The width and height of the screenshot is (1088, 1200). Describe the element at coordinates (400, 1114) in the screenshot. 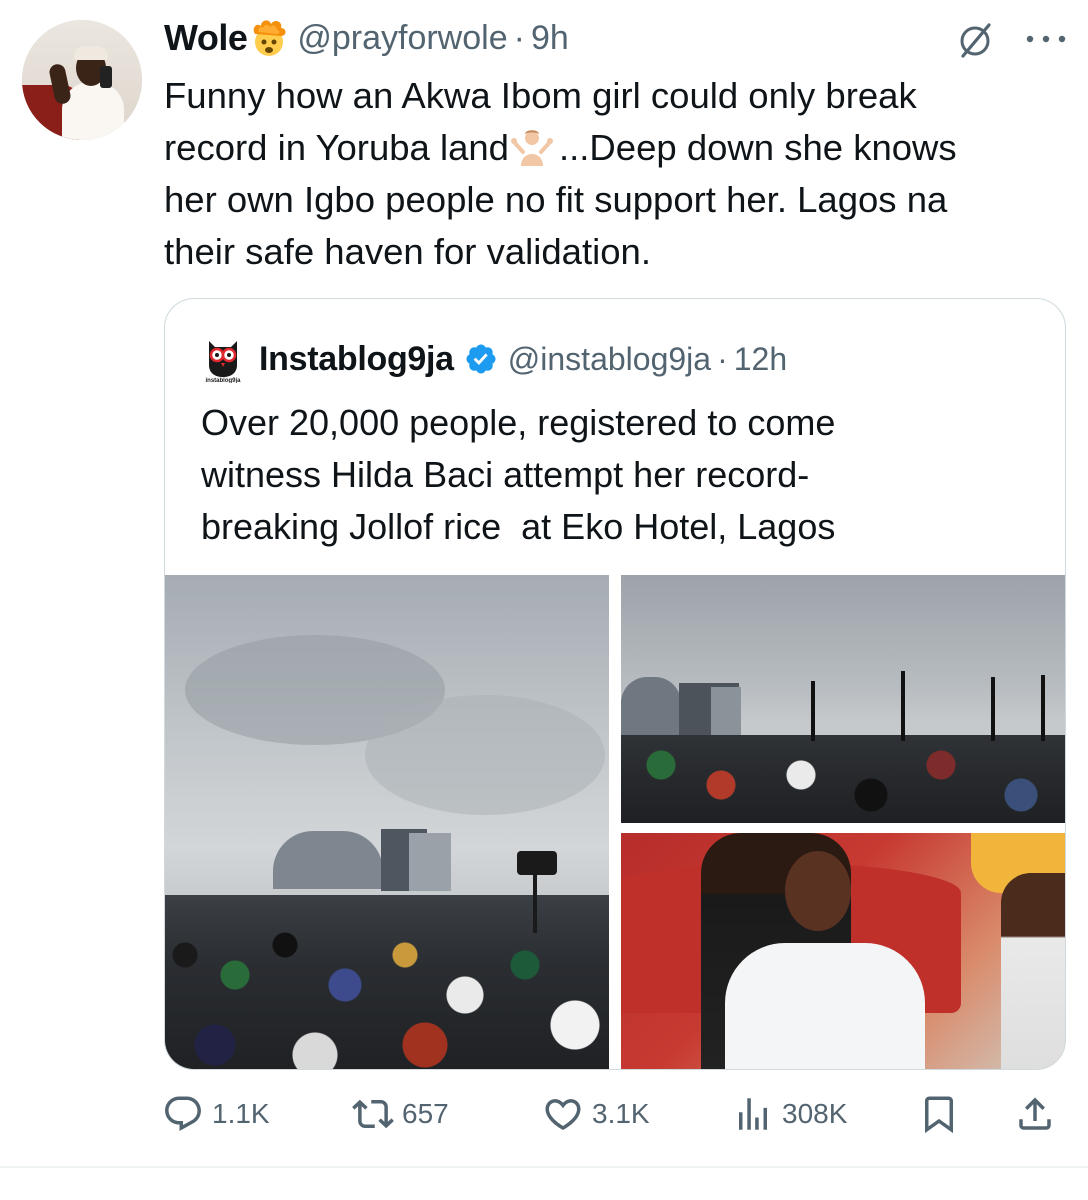

I see `retweet-button: 657` at that location.